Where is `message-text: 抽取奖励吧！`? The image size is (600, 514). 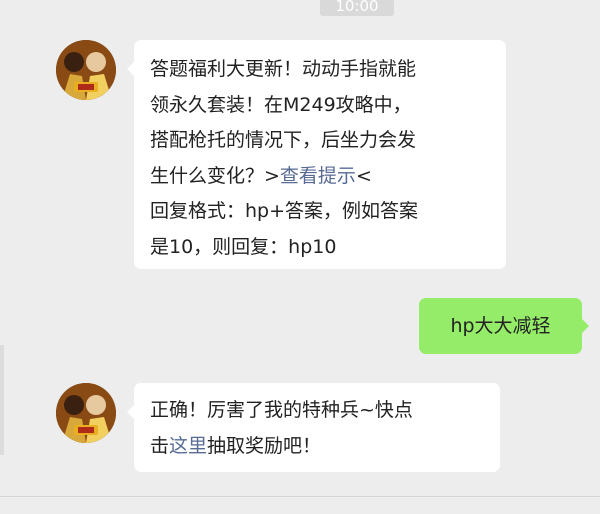
message-text: 抽取奖励吧！ is located at coordinates (264, 445).